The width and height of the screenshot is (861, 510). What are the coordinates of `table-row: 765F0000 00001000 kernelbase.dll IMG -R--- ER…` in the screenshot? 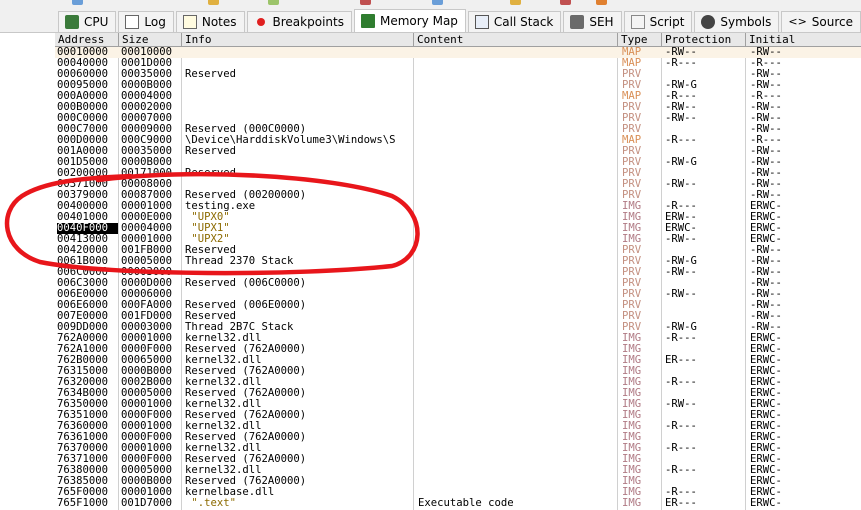 It's located at (458, 492).